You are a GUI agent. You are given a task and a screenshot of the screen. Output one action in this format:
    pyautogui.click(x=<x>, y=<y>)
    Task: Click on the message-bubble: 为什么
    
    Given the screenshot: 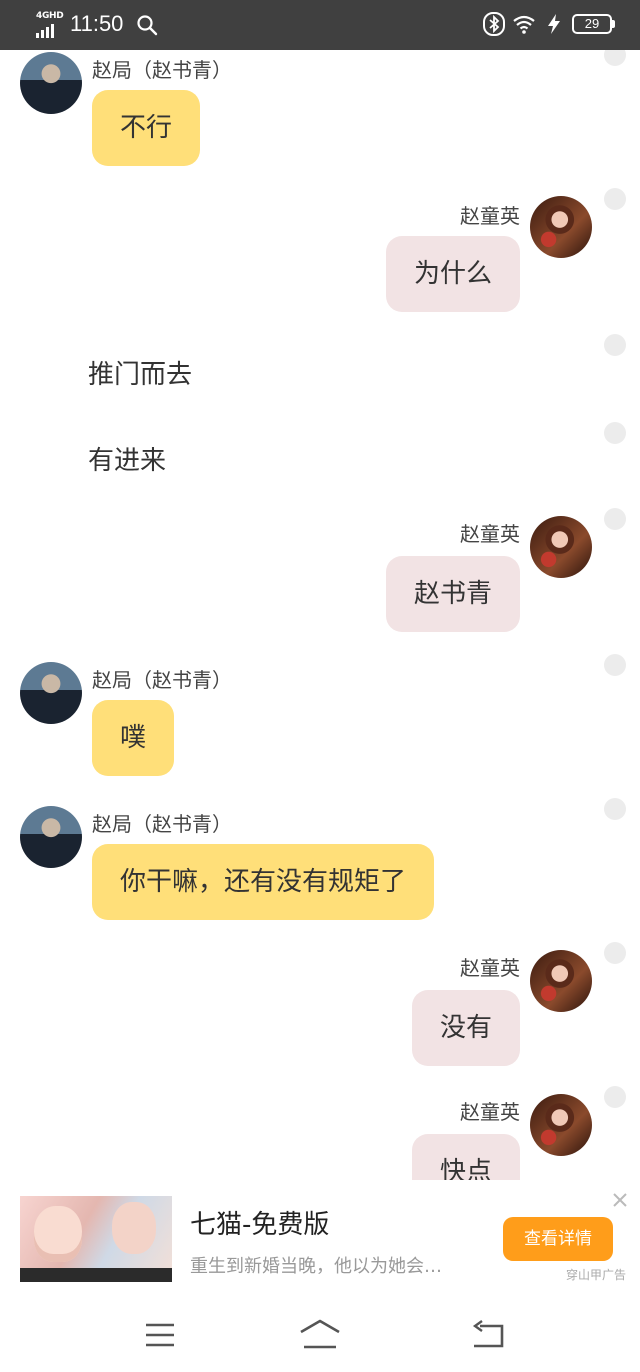 What is the action you would take?
    pyautogui.click(x=452, y=274)
    